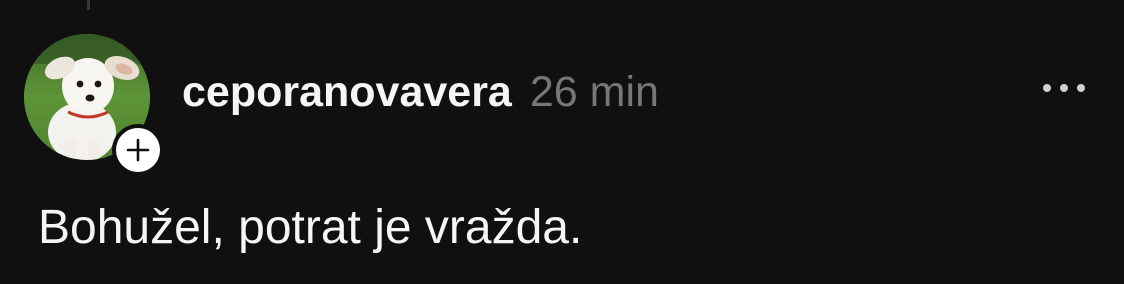  I want to click on post-header: ceporanovavera 26 min, so click(420, 98).